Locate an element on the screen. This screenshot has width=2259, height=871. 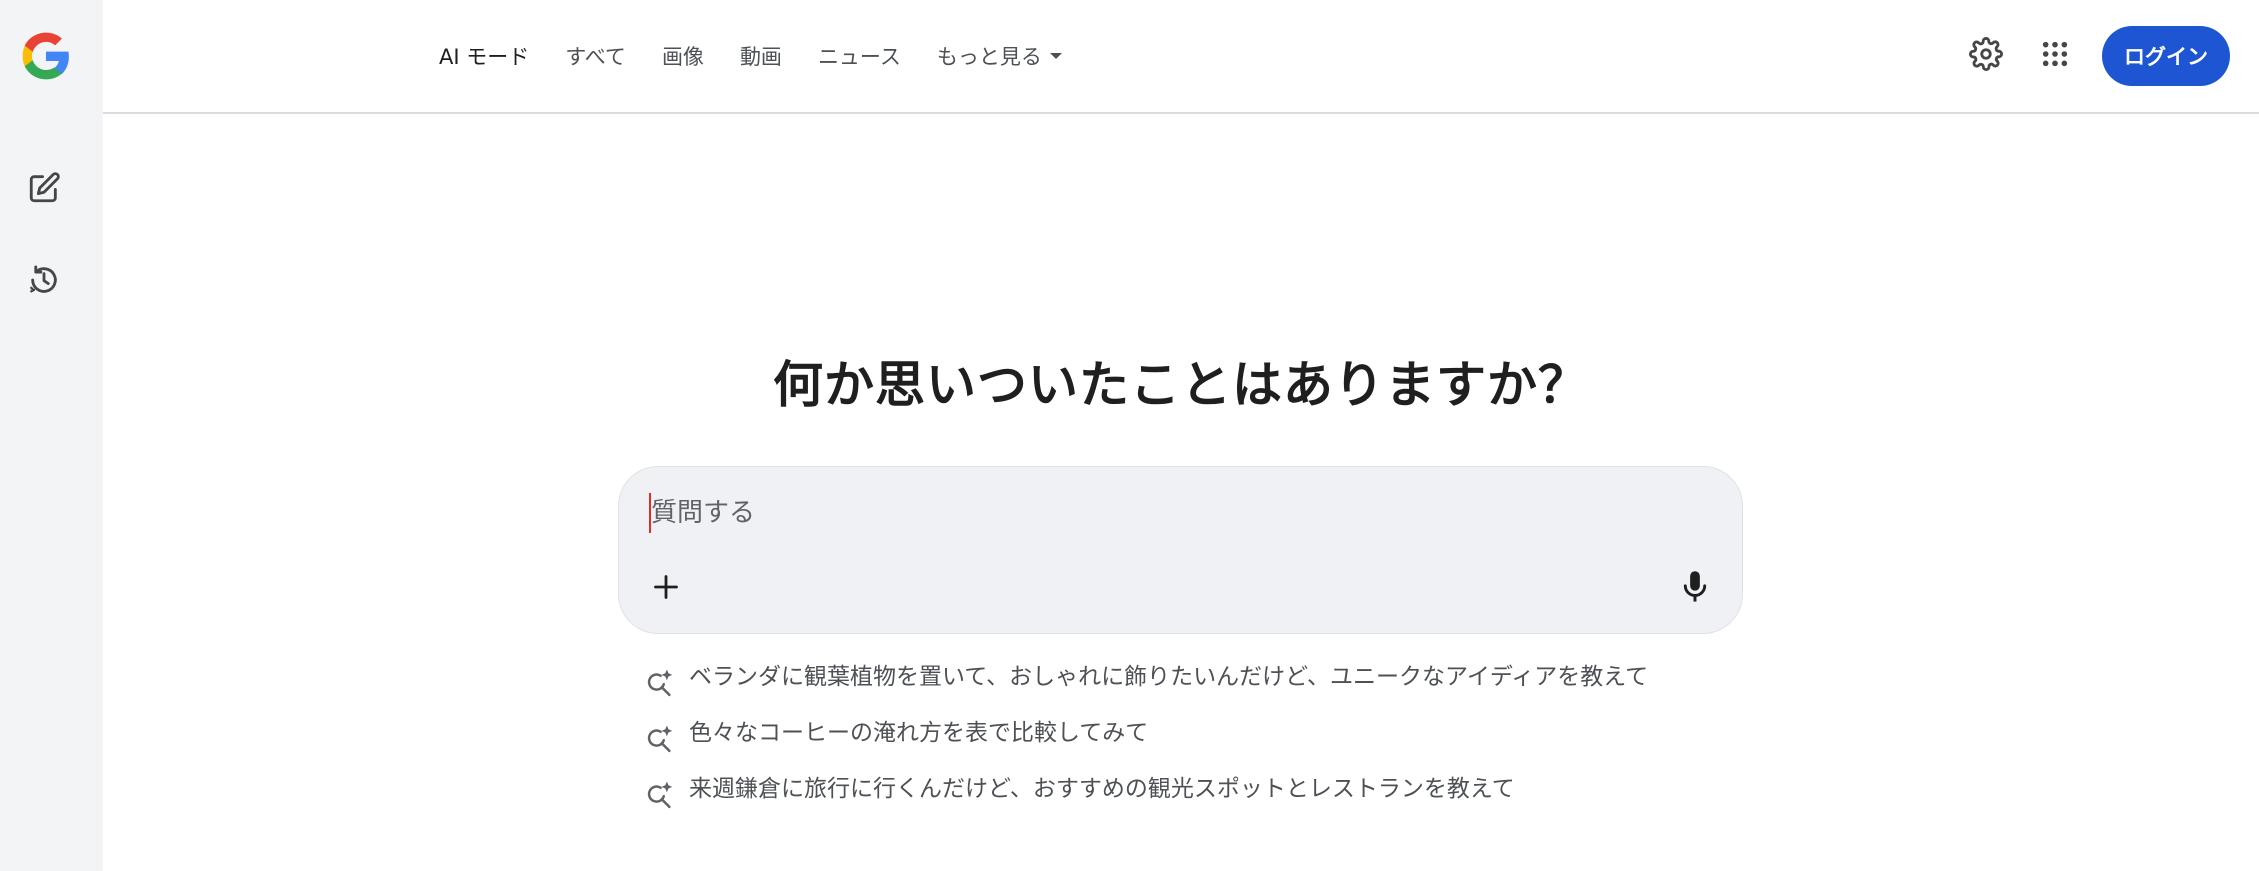
history-button is located at coordinates (44, 282).